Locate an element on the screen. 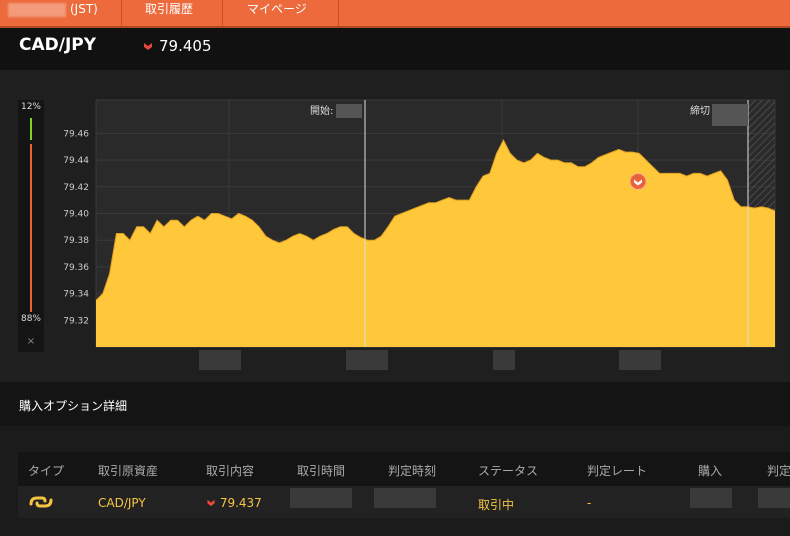 This screenshot has width=790, height=536. tab-my-page: マイページ is located at coordinates (277, 13).